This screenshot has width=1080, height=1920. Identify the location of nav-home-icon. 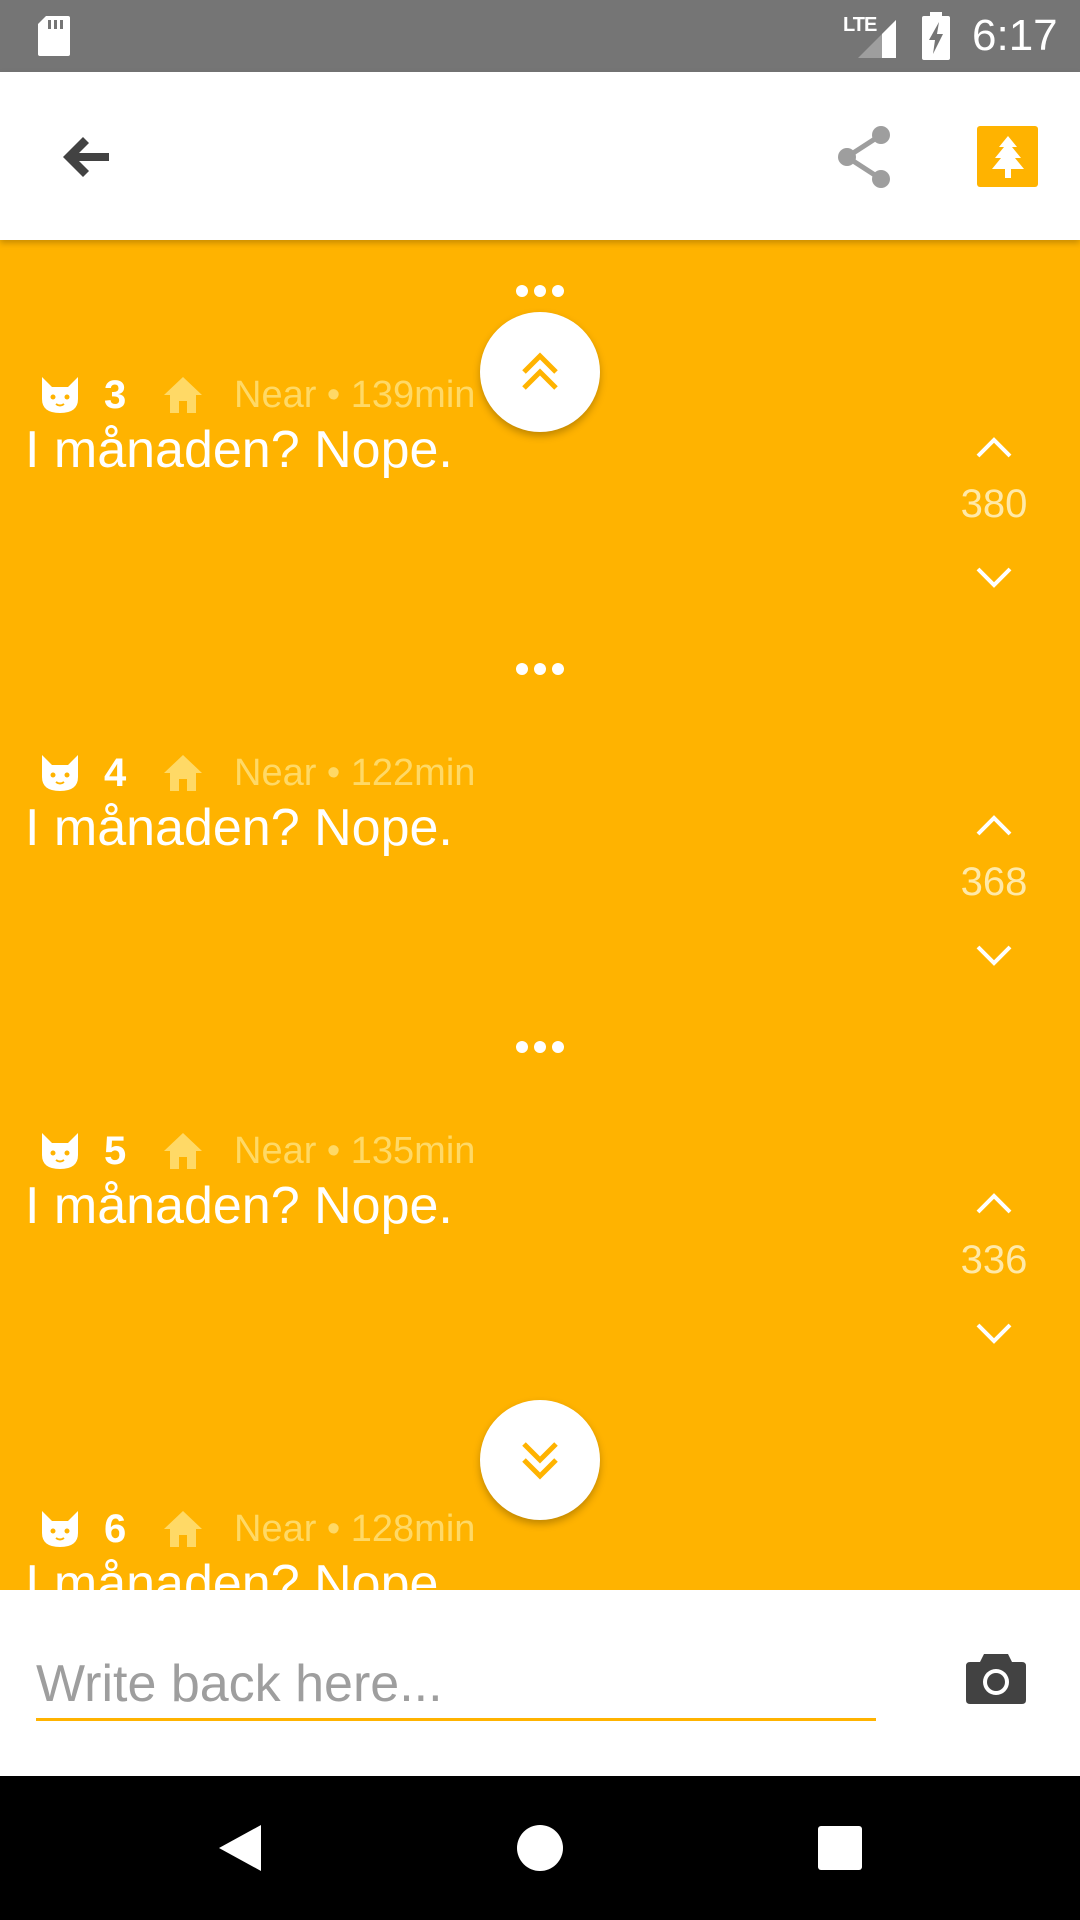
(540, 1848).